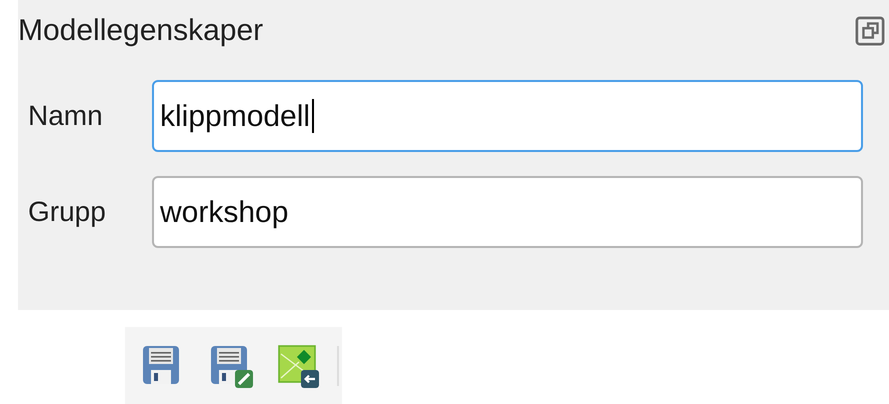  Describe the element at coordinates (141, 31) in the screenshot. I see `panel-title: Modellegenskaper` at that location.